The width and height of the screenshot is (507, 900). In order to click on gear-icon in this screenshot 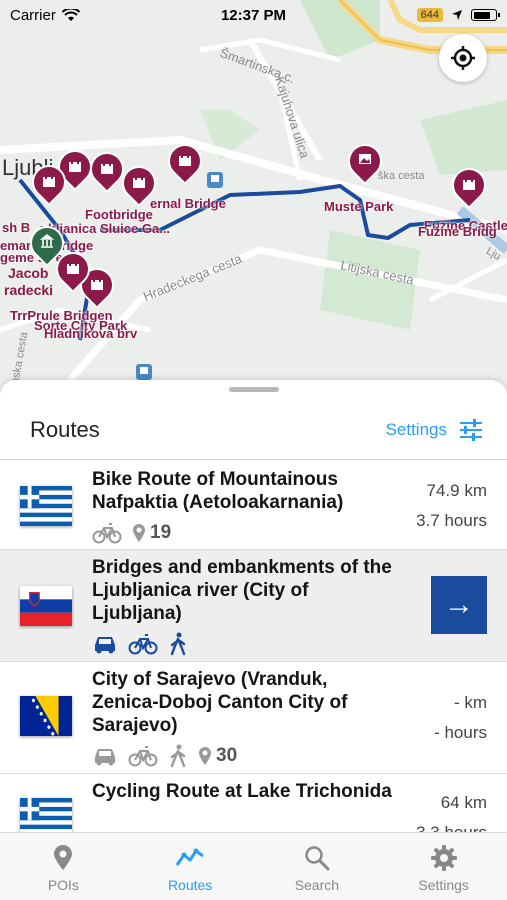, I will do `click(443, 858)`.